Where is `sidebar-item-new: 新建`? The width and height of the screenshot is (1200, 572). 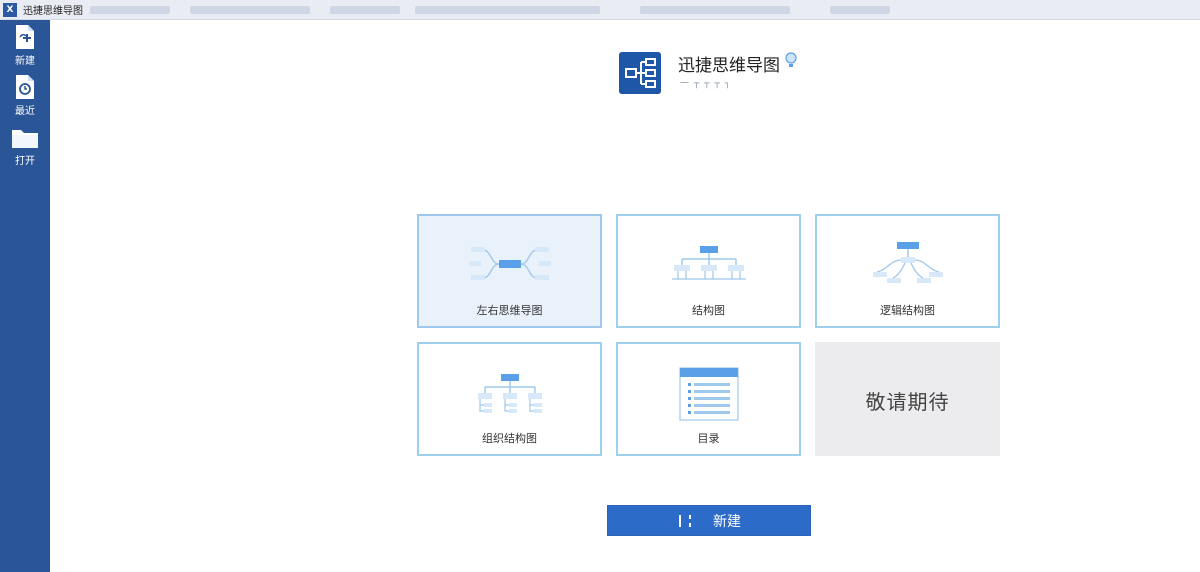
sidebar-item-new: 新建 is located at coordinates (25, 45).